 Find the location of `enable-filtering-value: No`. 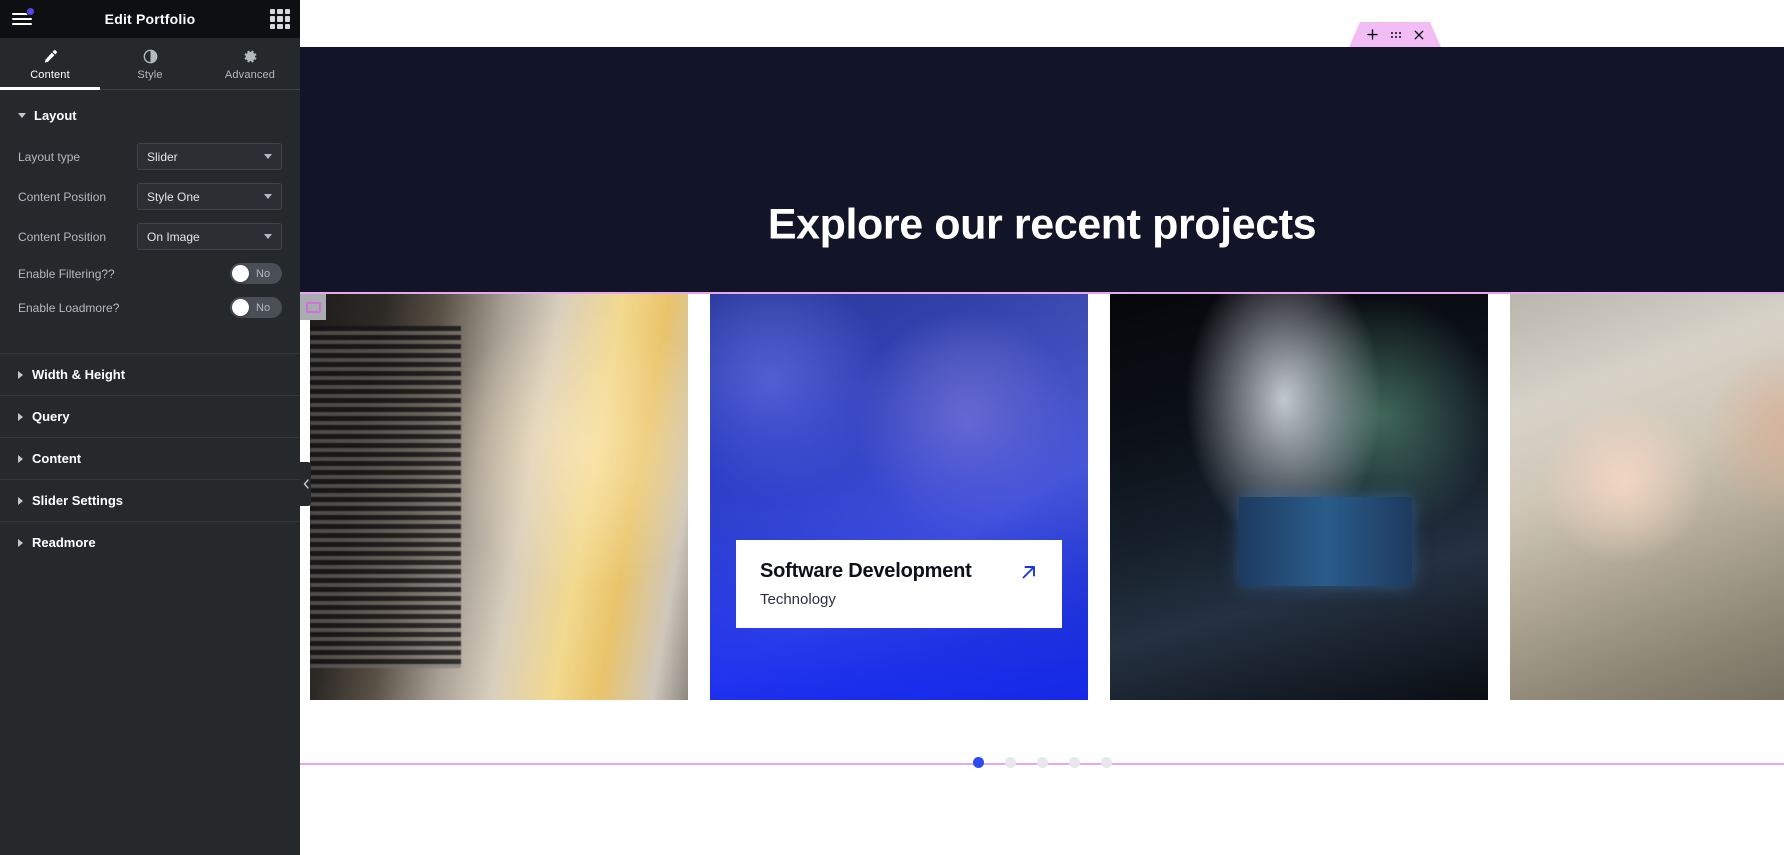

enable-filtering-value: No is located at coordinates (263, 273).